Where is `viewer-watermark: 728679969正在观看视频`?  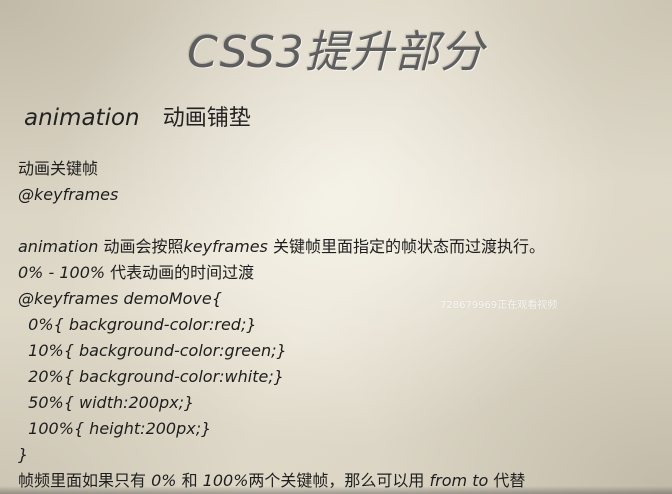
viewer-watermark: 728679969正在观看视频 is located at coordinates (499, 305).